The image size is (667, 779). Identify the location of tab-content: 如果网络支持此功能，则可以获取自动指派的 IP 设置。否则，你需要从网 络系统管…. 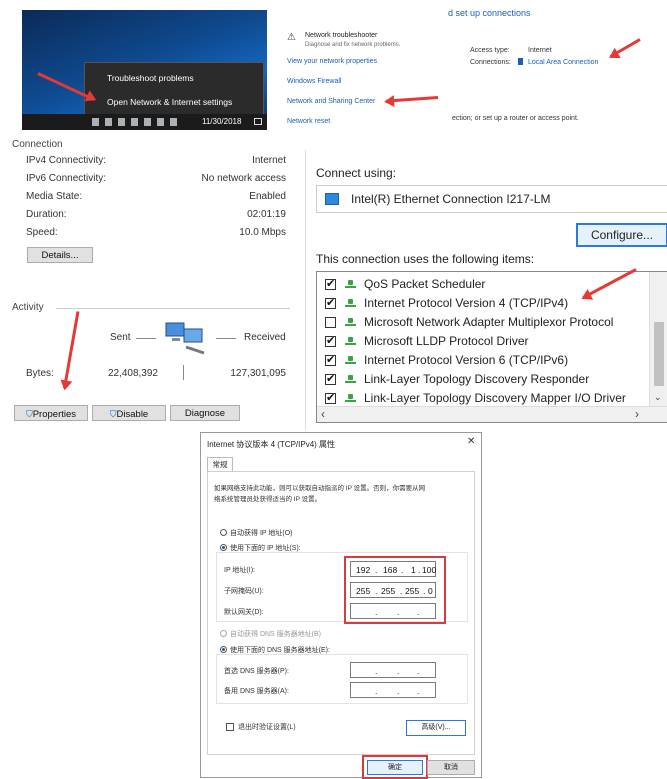
(341, 613).